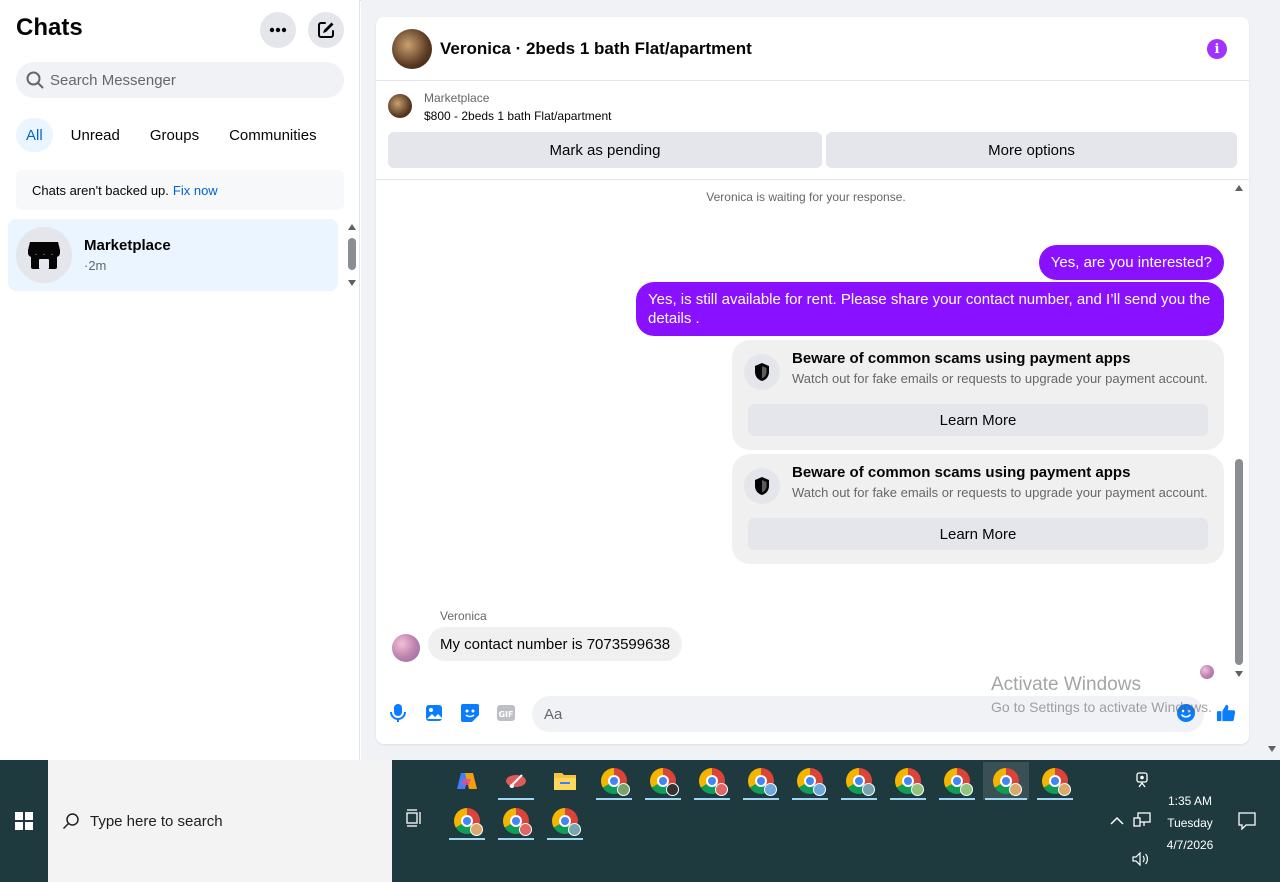 The height and width of the screenshot is (882, 1280). I want to click on snipping-tool-app, so click(516, 781).